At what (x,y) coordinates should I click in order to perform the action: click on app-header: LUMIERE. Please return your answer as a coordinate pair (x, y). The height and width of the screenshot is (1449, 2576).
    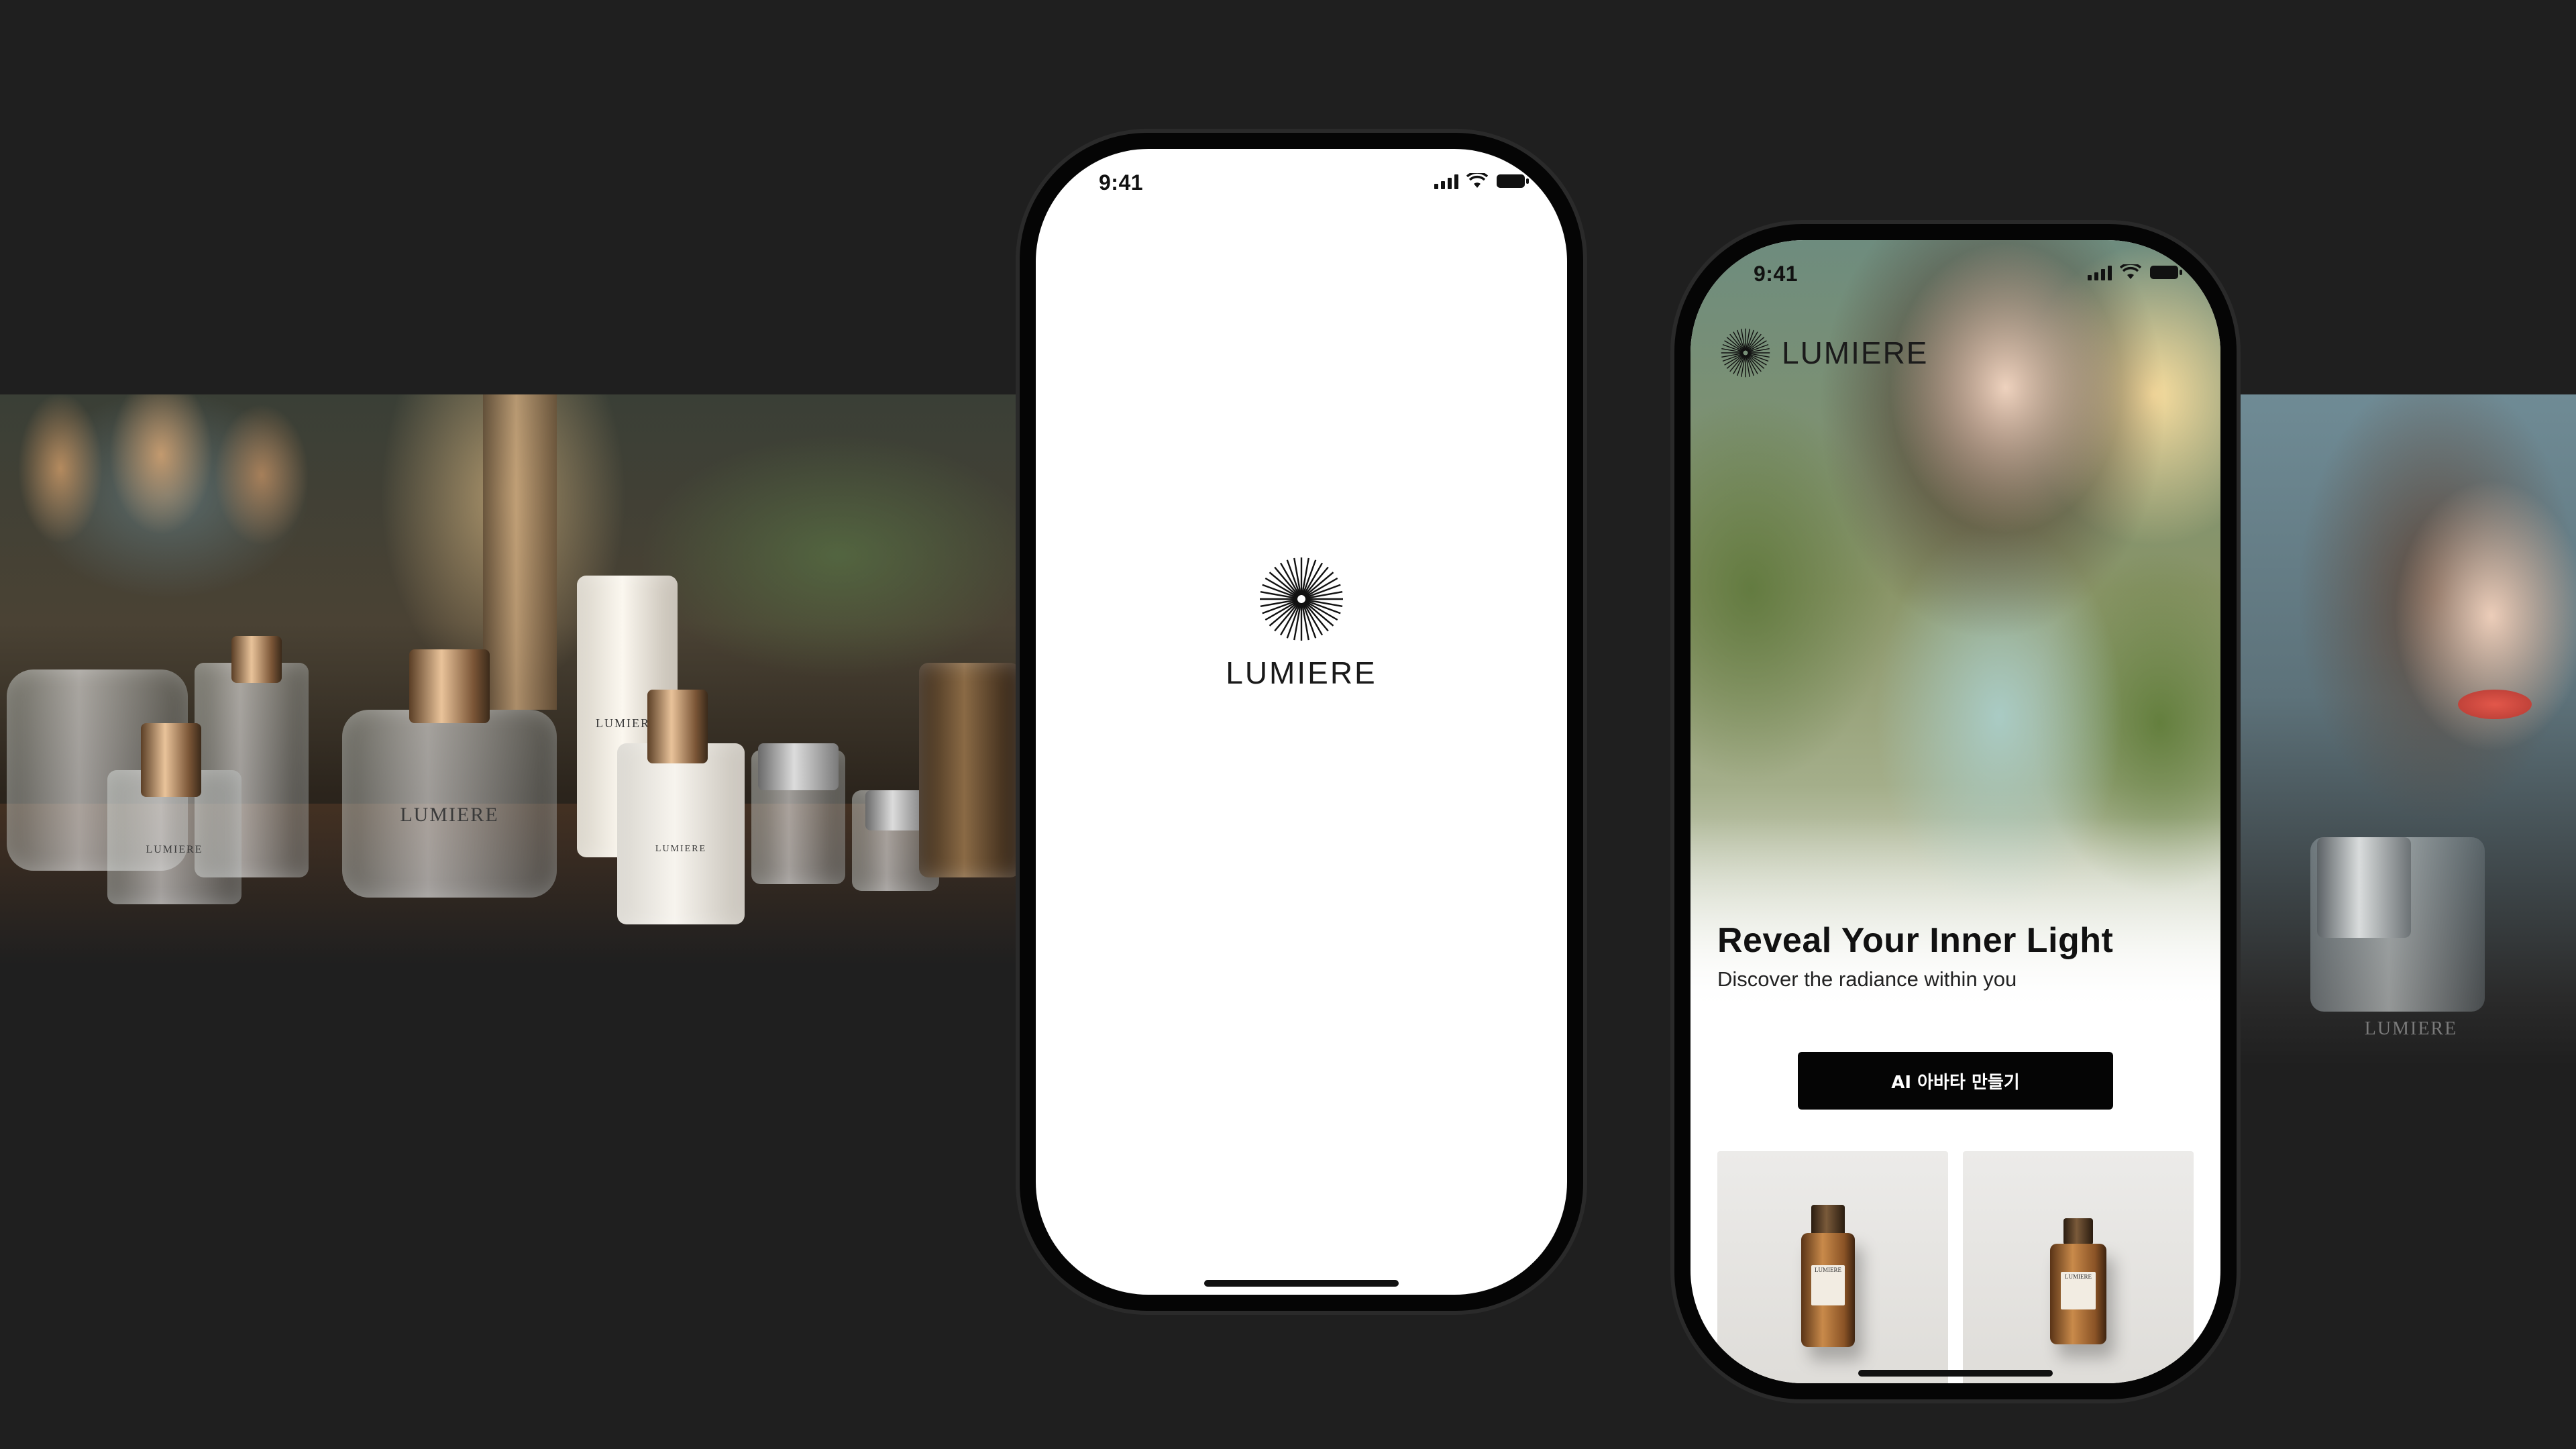
    Looking at the image, I should click on (1824, 352).